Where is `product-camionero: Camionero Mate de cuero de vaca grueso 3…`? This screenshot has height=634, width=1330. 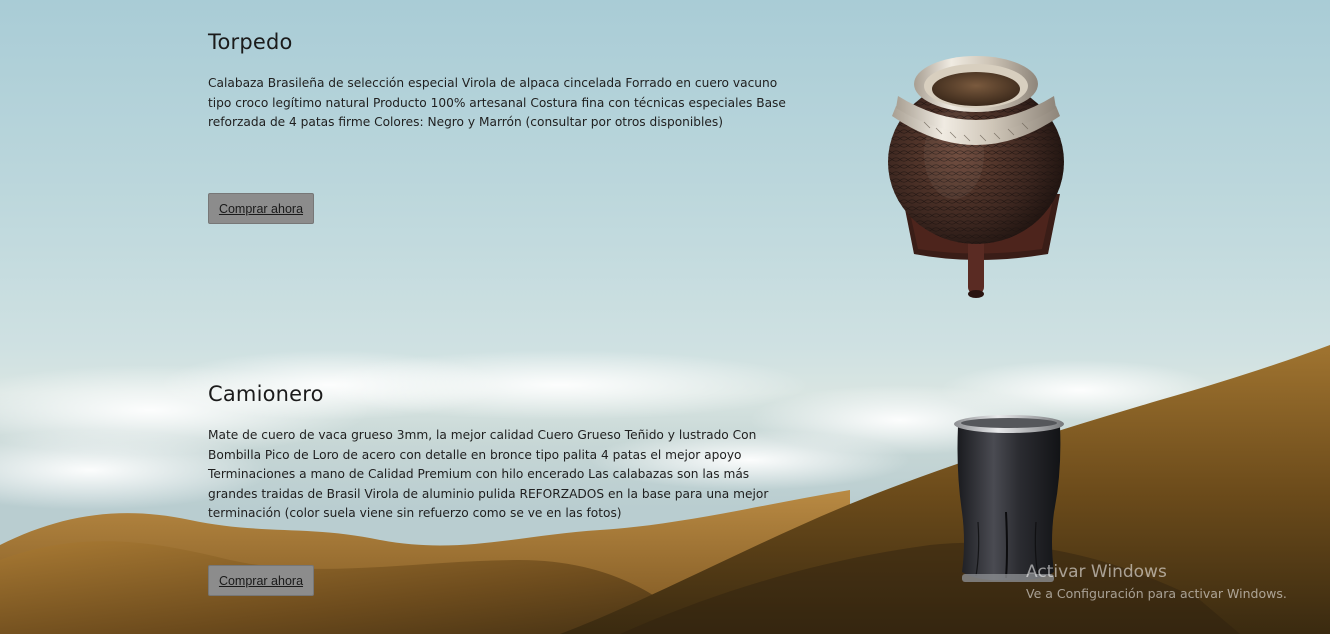 product-camionero: Camionero Mate de cuero de vaca grueso 3… is located at coordinates (503, 489).